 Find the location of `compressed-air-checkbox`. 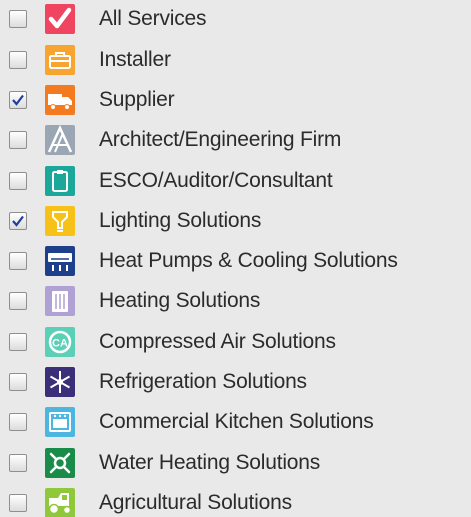

compressed-air-checkbox is located at coordinates (18, 342).